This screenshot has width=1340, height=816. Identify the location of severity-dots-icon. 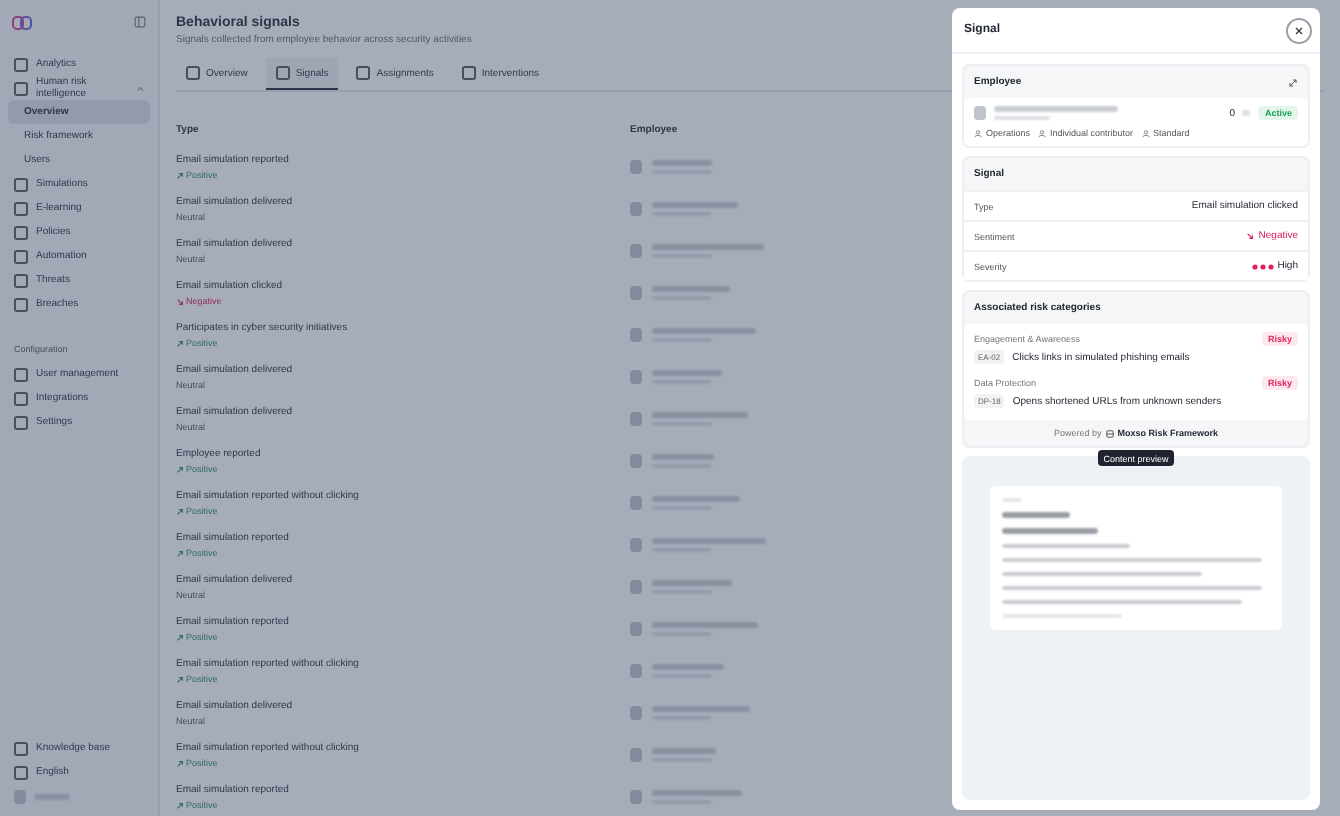
(1262, 266).